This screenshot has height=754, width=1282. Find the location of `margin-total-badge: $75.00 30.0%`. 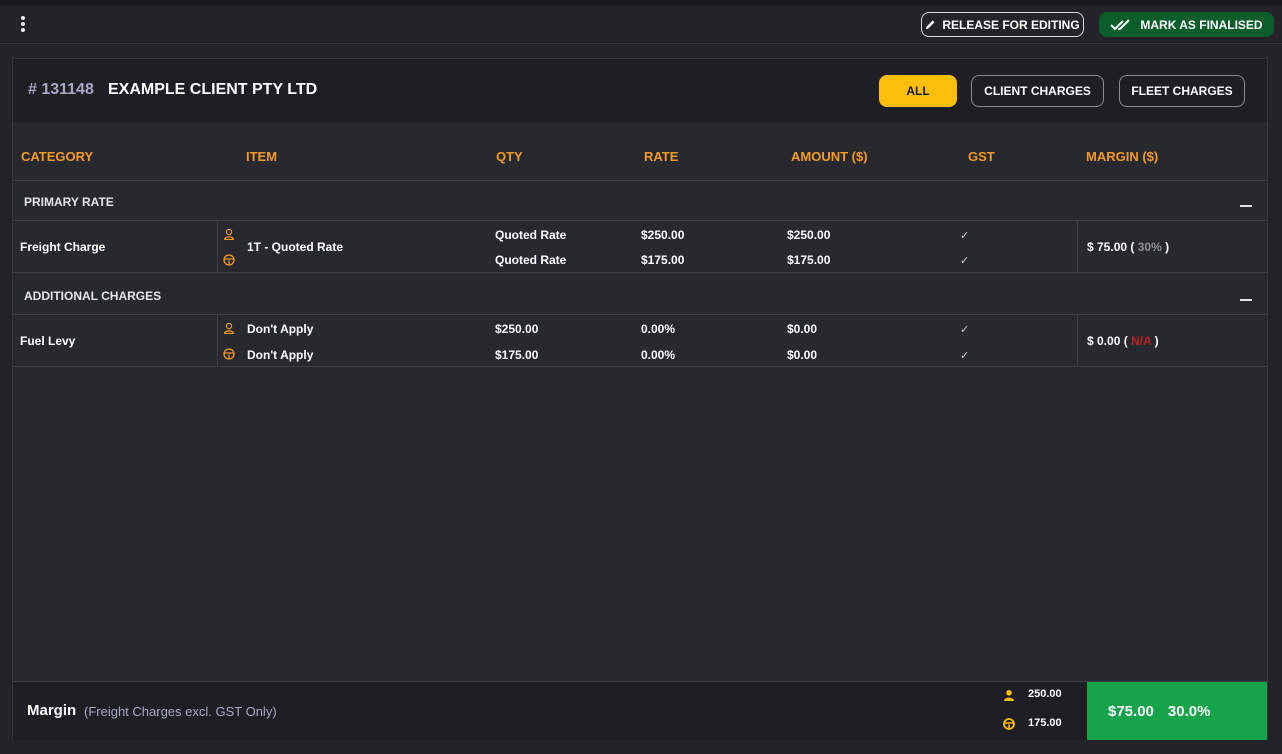

margin-total-badge: $75.00 30.0% is located at coordinates (1177, 711).